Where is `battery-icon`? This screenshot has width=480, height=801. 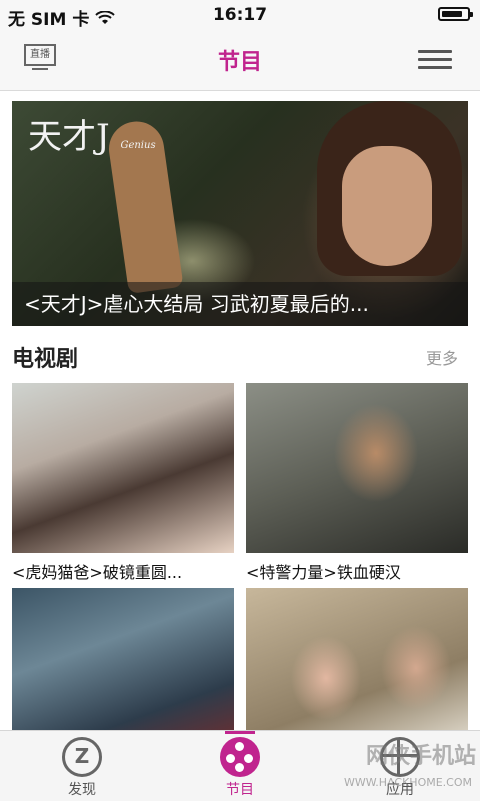
battery-icon is located at coordinates (455, 14).